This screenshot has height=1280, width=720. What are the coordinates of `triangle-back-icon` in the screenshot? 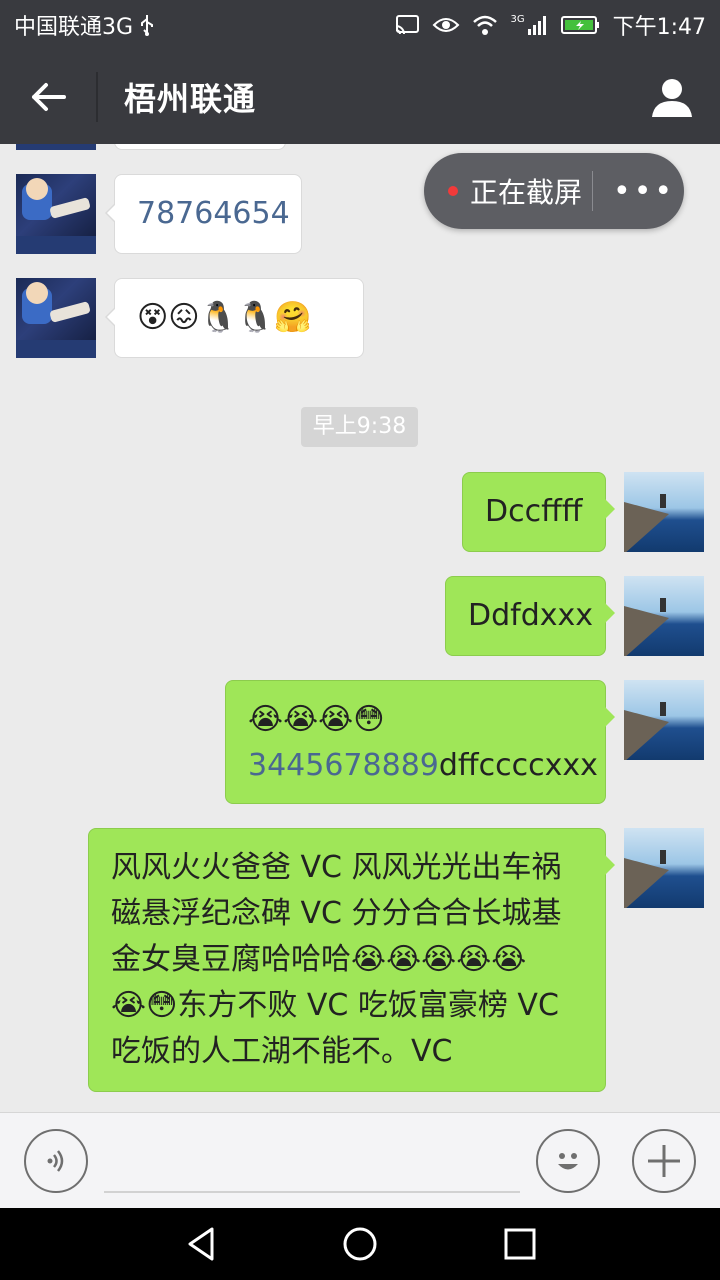 It's located at (201, 1244).